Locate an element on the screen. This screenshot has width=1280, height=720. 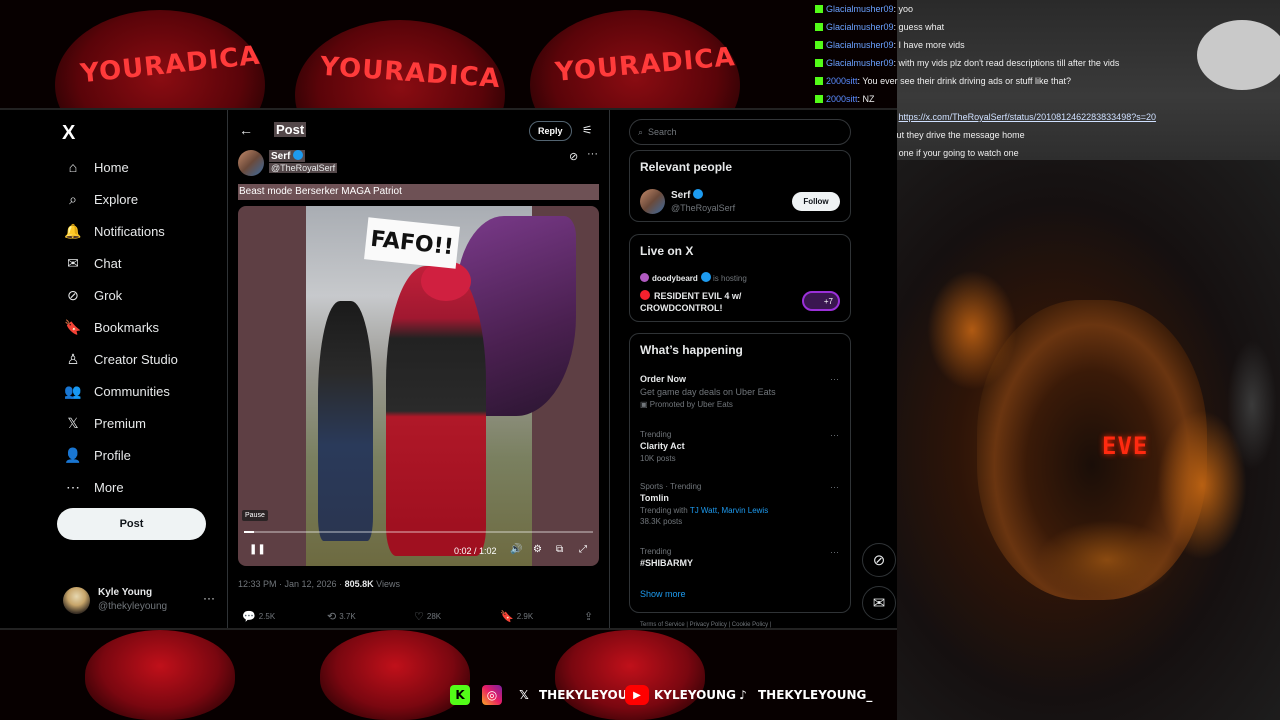
chat-text: I have more vids is located at coordinates (931, 45).